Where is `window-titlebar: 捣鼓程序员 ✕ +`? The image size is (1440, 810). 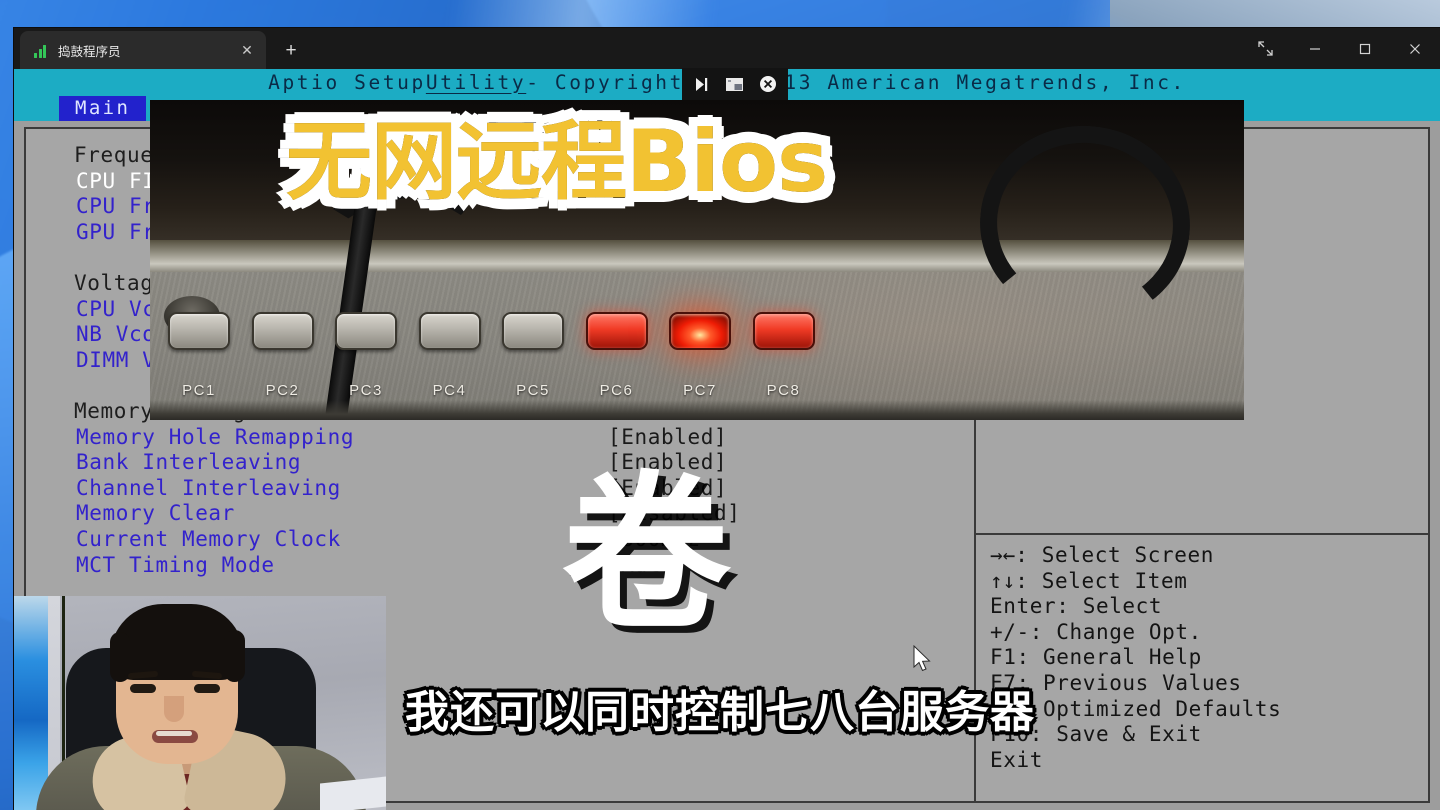
window-titlebar: 捣鼓程序员 ✕ + is located at coordinates (727, 48).